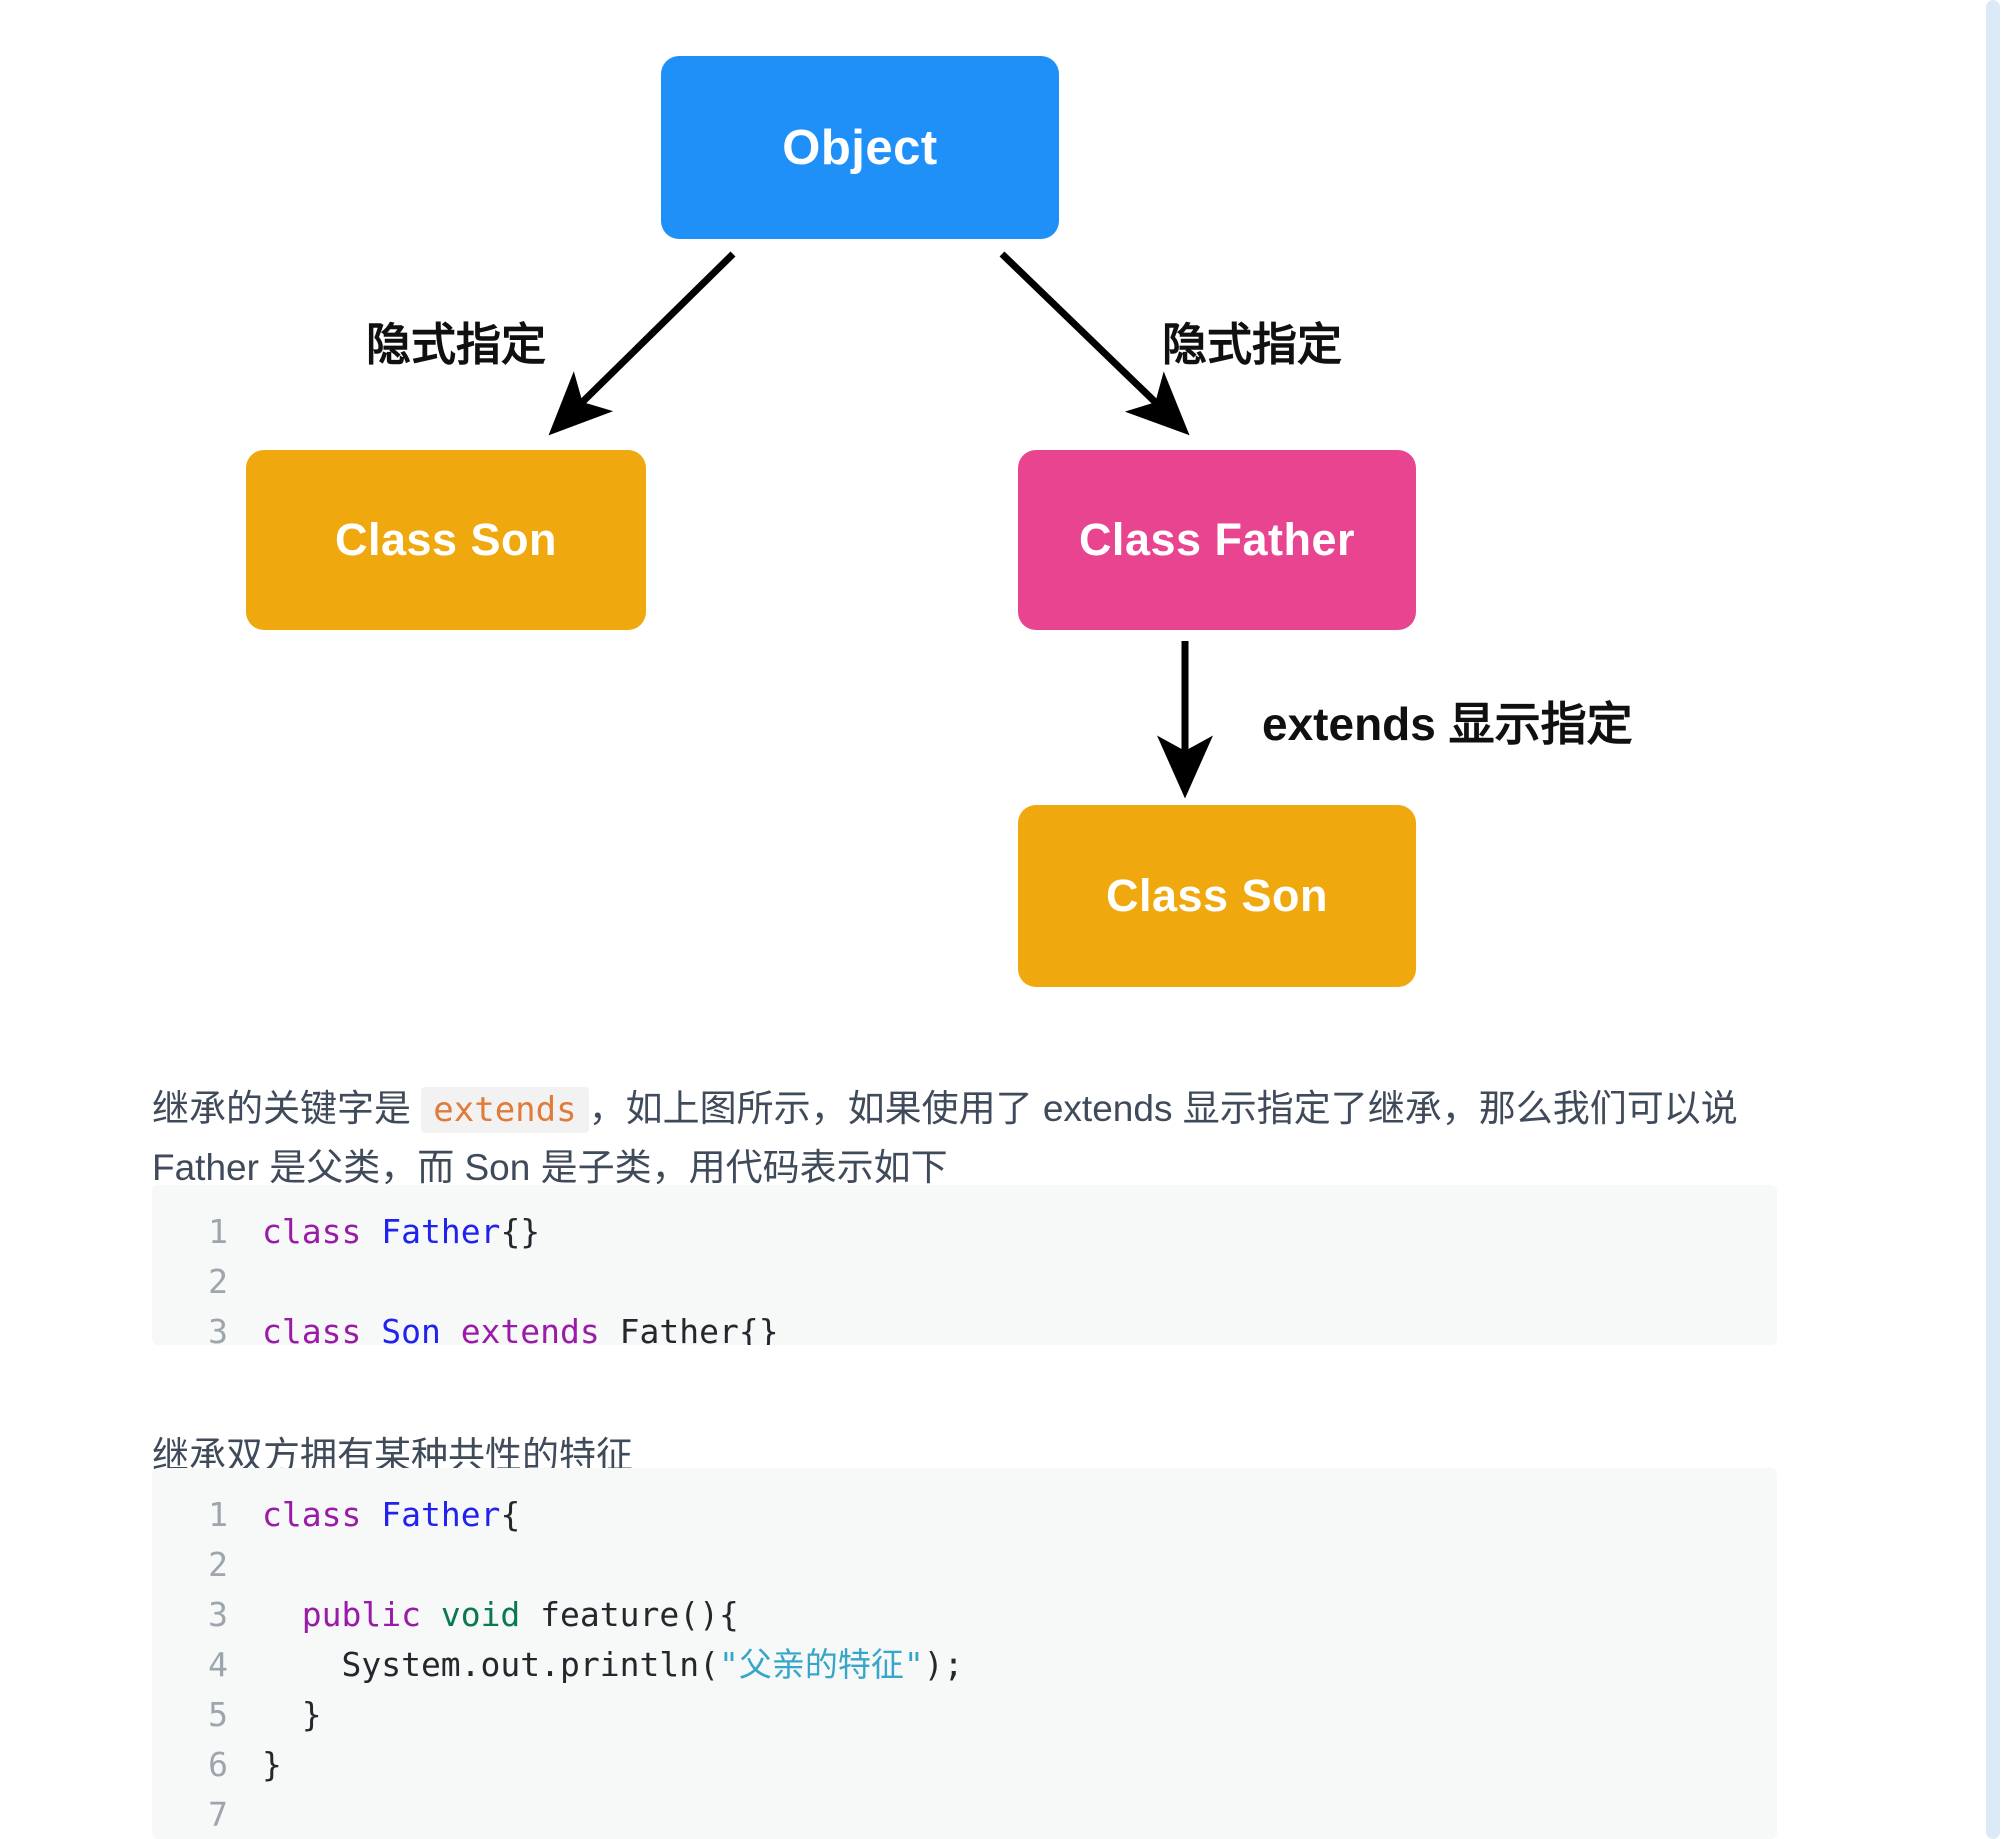  I want to click on code-line-content: public void feature(){, so click(500, 1615).